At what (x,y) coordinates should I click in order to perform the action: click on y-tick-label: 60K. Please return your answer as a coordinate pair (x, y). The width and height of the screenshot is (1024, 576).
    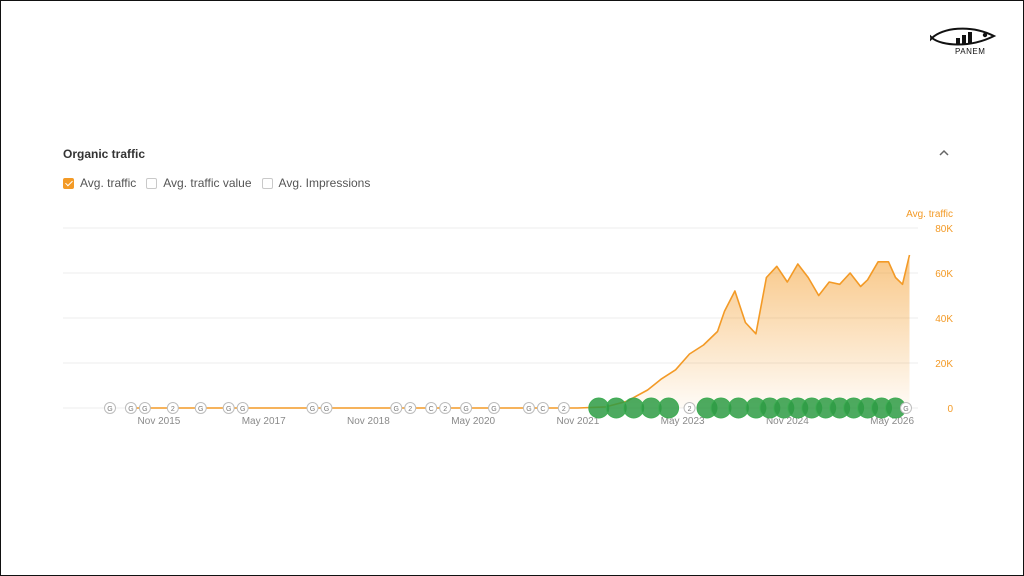
    Looking at the image, I should click on (944, 274).